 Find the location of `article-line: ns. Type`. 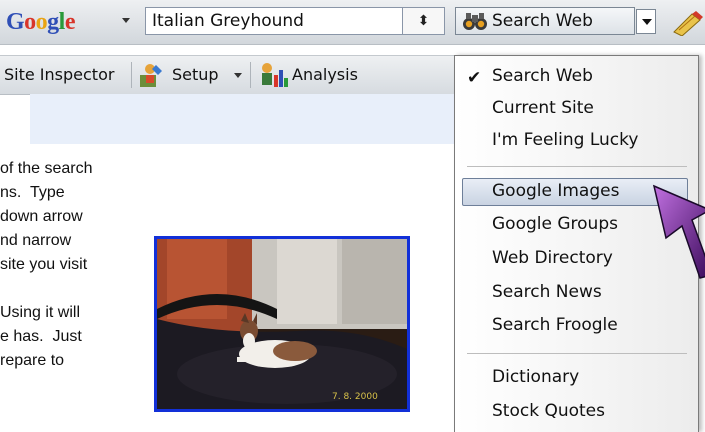

article-line: ns. Type is located at coordinates (32, 192).